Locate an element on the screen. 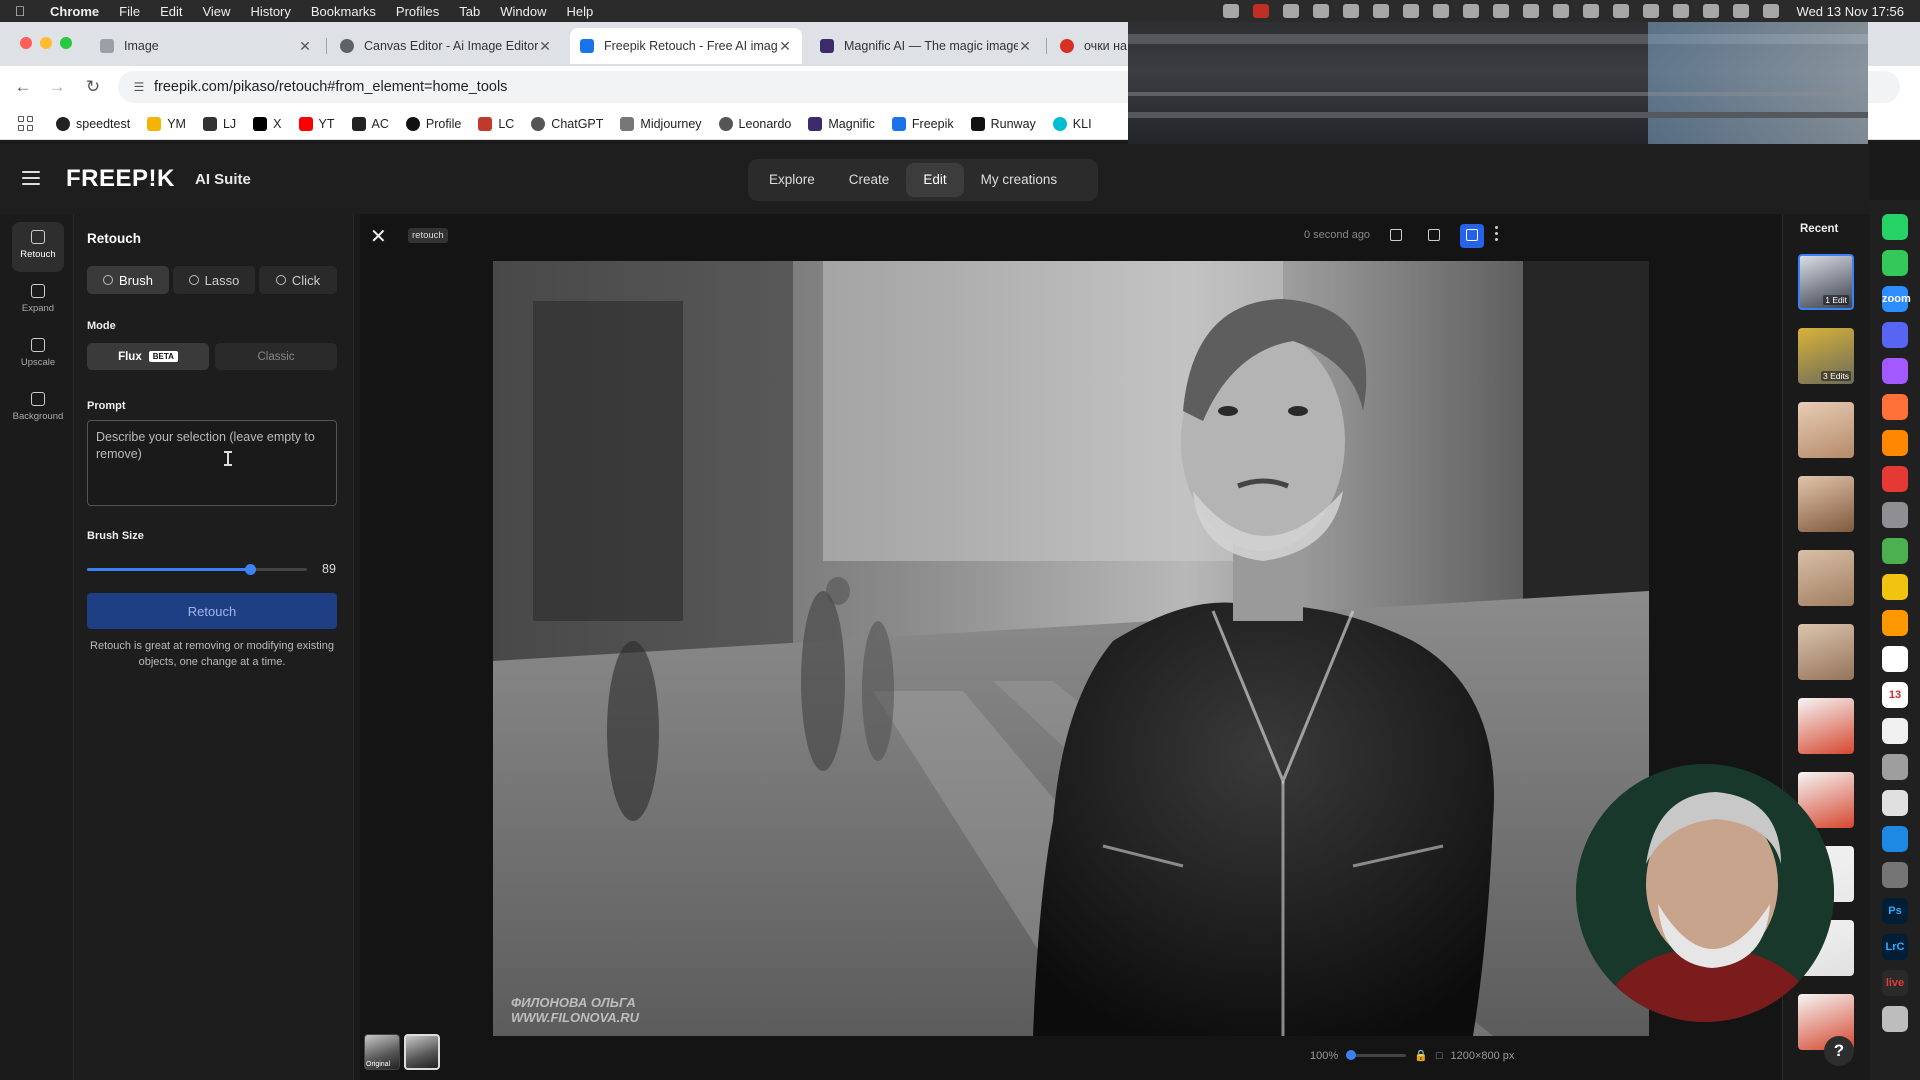  control-center-icon is located at coordinates (1740, 11).